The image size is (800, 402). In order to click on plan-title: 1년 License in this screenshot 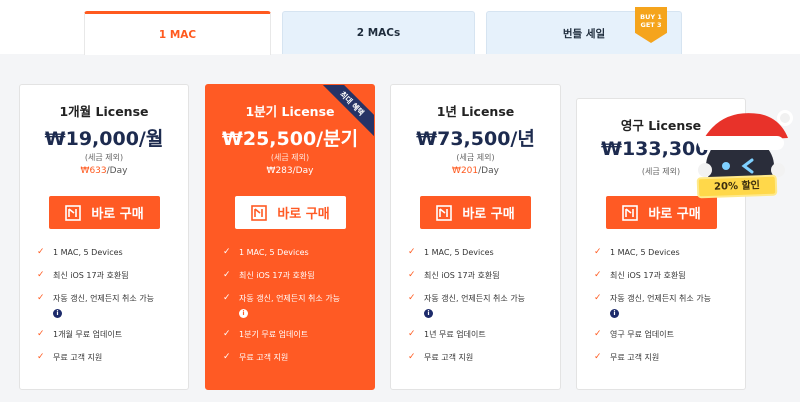, I will do `click(475, 111)`.